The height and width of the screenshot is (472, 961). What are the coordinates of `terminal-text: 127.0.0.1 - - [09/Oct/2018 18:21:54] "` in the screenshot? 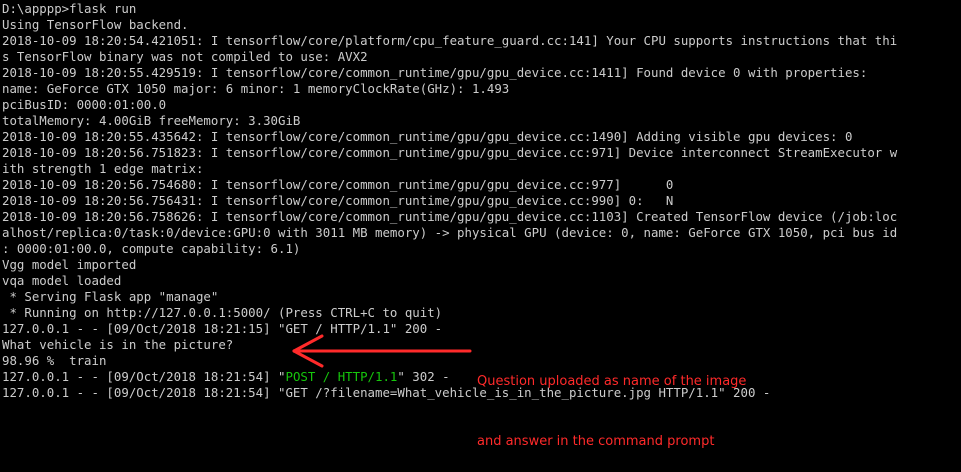 It's located at (144, 376).